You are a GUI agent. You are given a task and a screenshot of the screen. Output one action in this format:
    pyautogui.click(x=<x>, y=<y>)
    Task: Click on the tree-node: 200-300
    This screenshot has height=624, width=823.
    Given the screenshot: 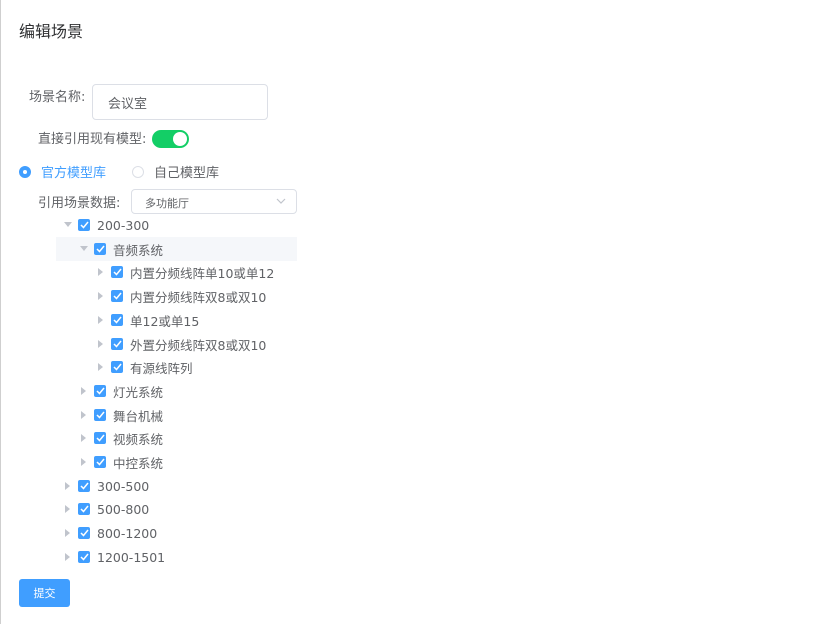 What is the action you would take?
    pyautogui.click(x=105, y=225)
    